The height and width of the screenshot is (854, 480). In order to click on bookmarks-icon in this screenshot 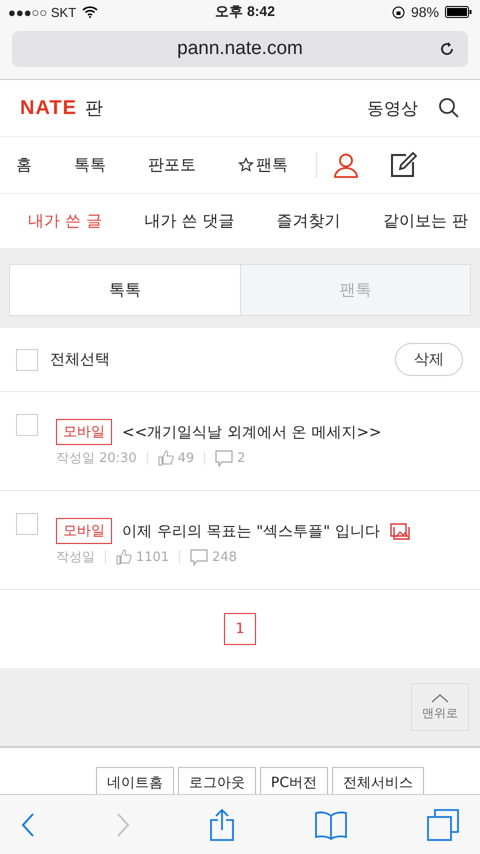, I will do `click(331, 825)`.